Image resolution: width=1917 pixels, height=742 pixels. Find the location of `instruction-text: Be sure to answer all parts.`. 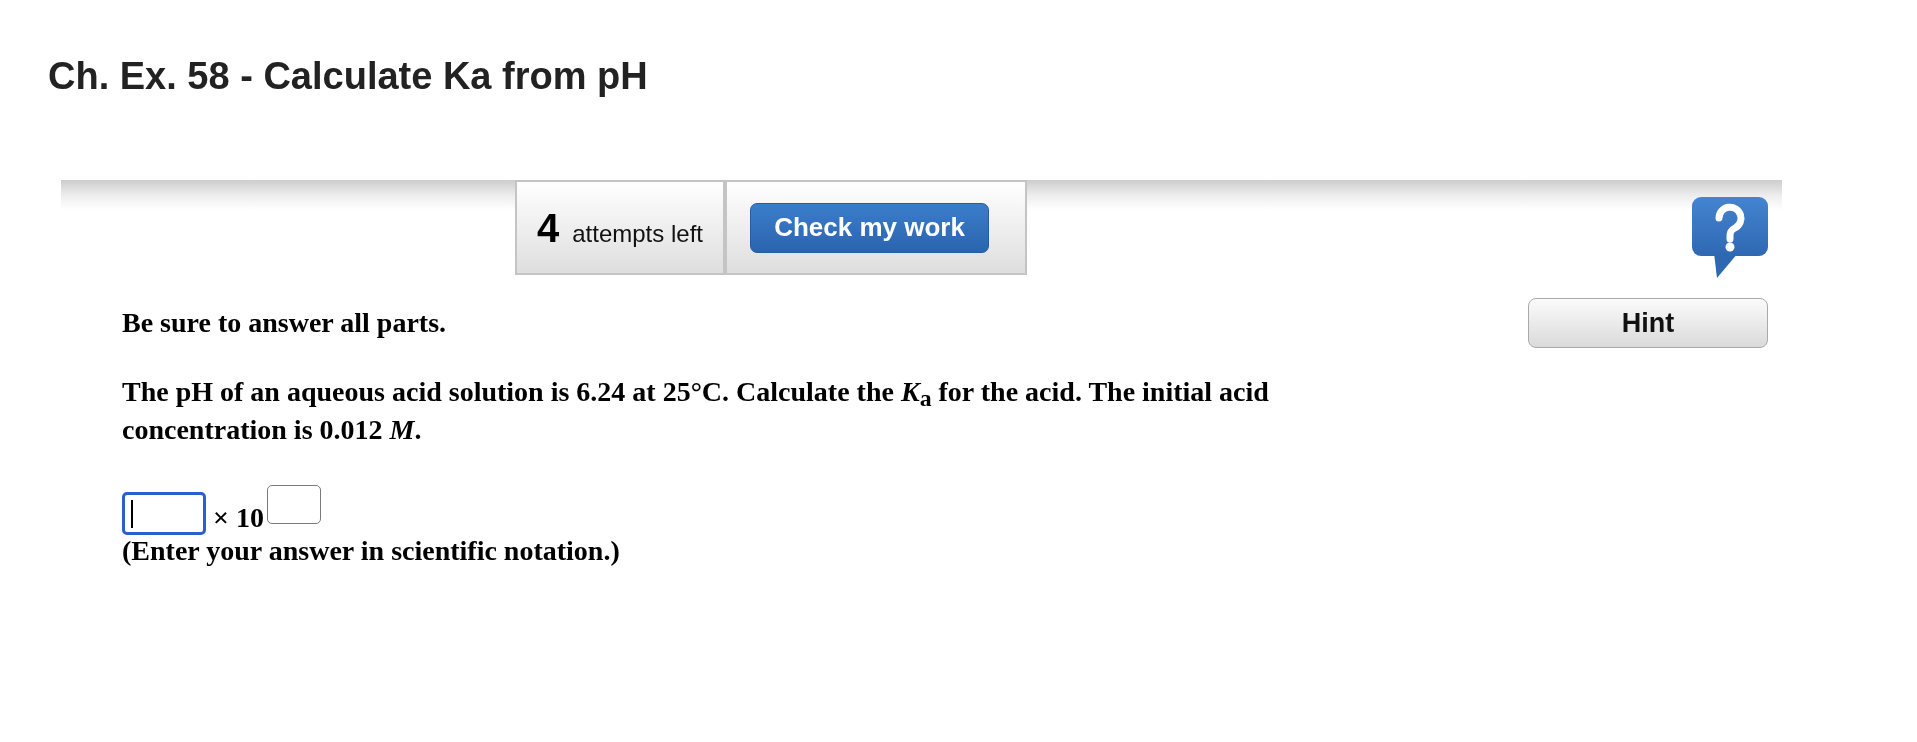

instruction-text: Be sure to answer all parts. is located at coordinates (284, 323).